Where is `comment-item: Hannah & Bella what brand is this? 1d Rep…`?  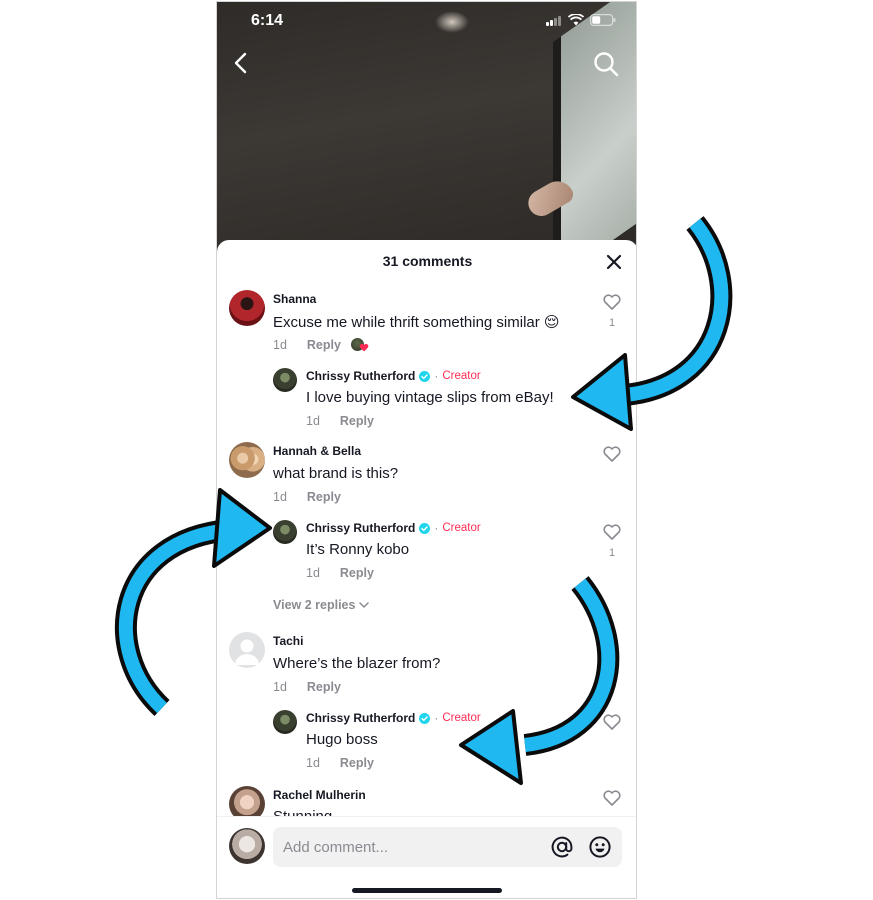 comment-item: Hannah & Bella what brand is this? 1d Rep… is located at coordinates (426, 472).